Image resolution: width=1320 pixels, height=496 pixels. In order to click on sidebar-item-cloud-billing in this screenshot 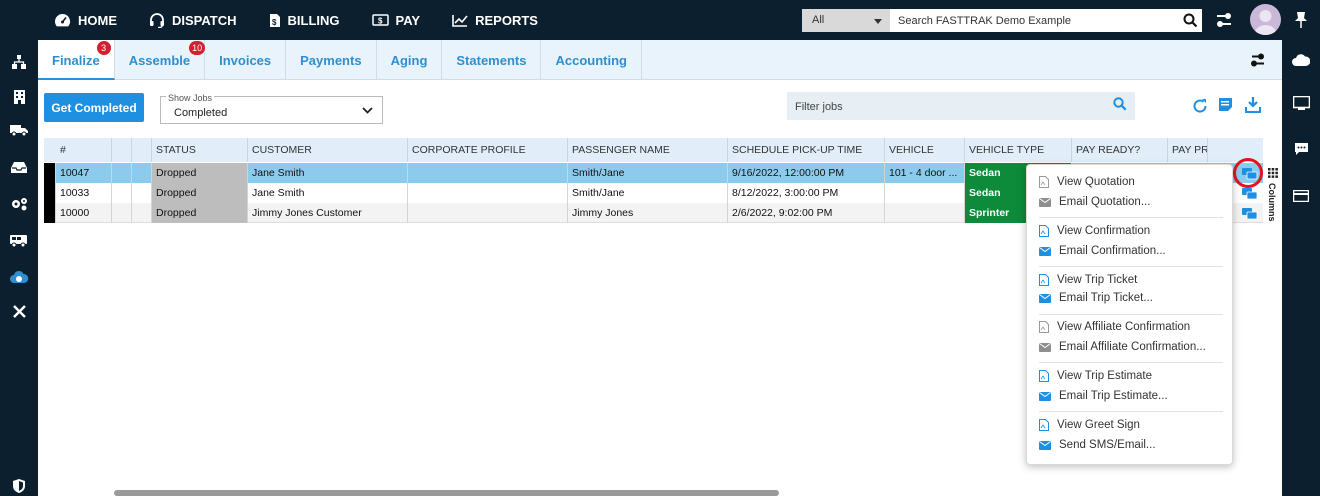, I will do `click(19, 277)`.